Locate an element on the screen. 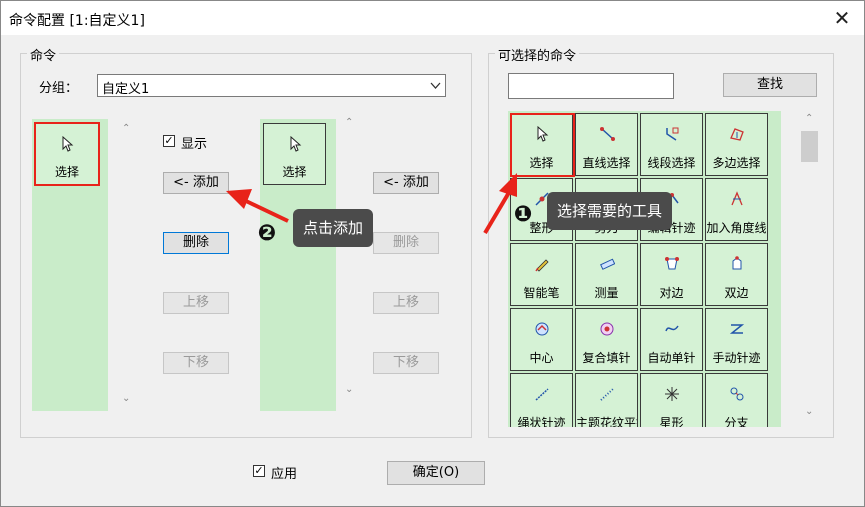 This screenshot has width=865, height=507. command-cell: 双边 is located at coordinates (736, 274).